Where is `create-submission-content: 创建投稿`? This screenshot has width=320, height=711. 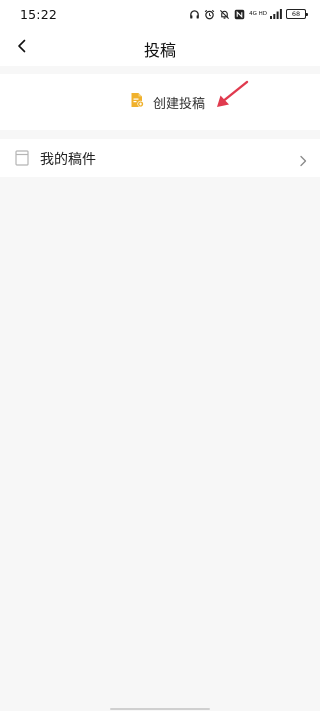
create-submission-content: 创建投稿 is located at coordinates (167, 102).